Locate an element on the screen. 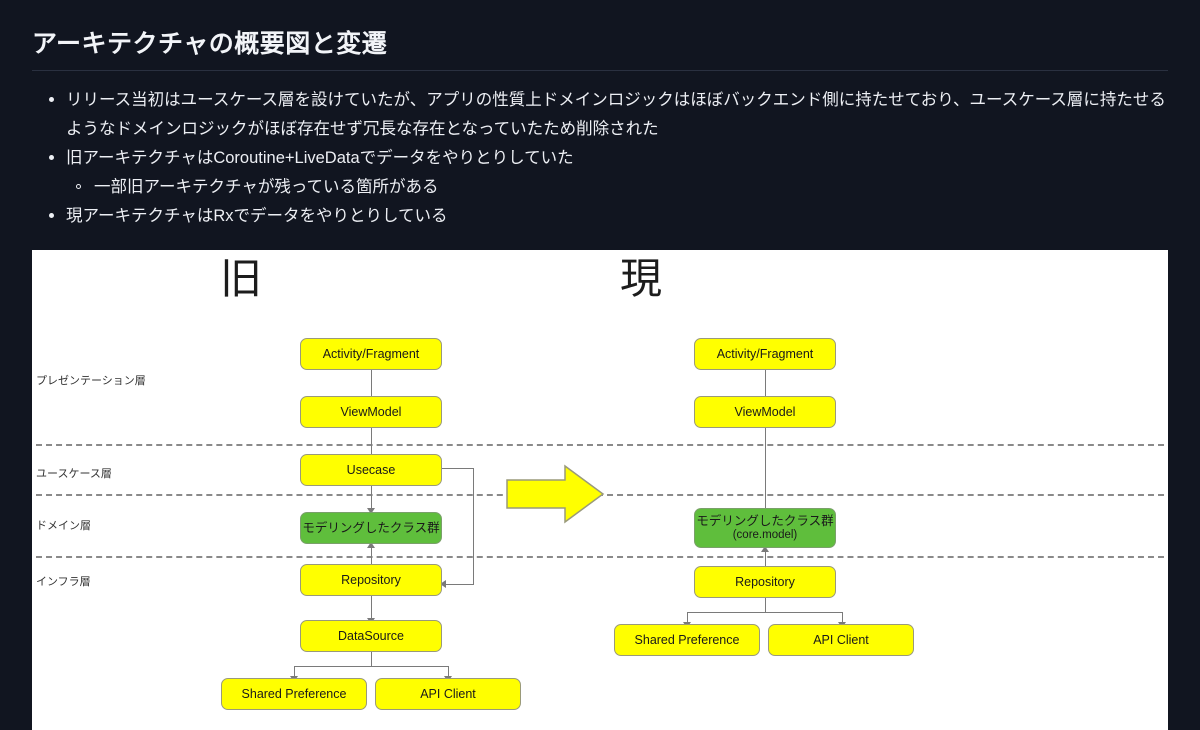 The height and width of the screenshot is (730, 1200). connector-old-usecase-repo-top is located at coordinates (458, 468).